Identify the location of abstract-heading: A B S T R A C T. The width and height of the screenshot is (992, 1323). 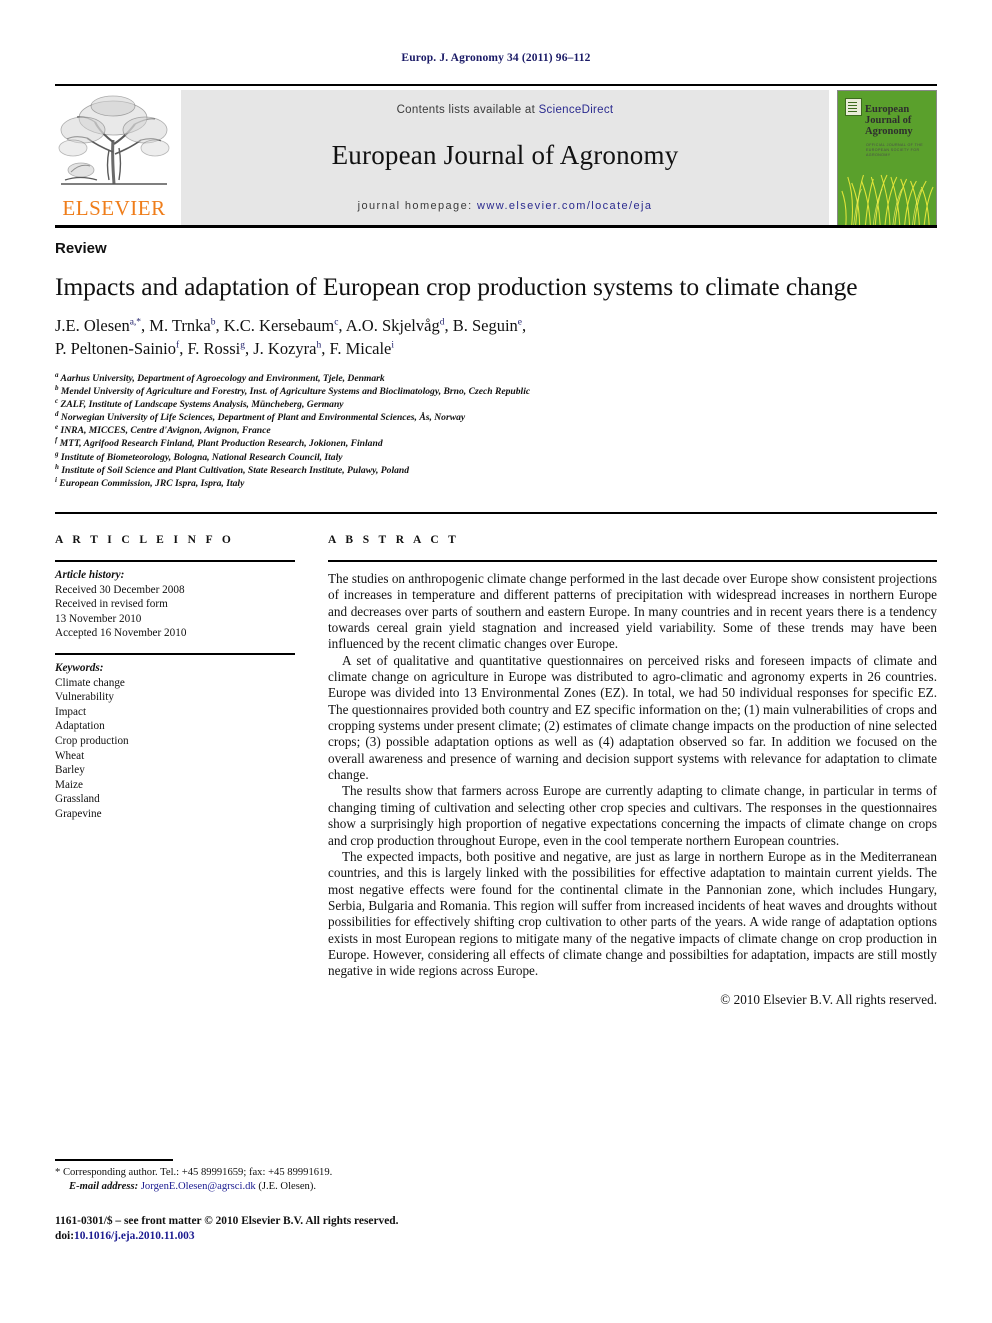
(394, 540).